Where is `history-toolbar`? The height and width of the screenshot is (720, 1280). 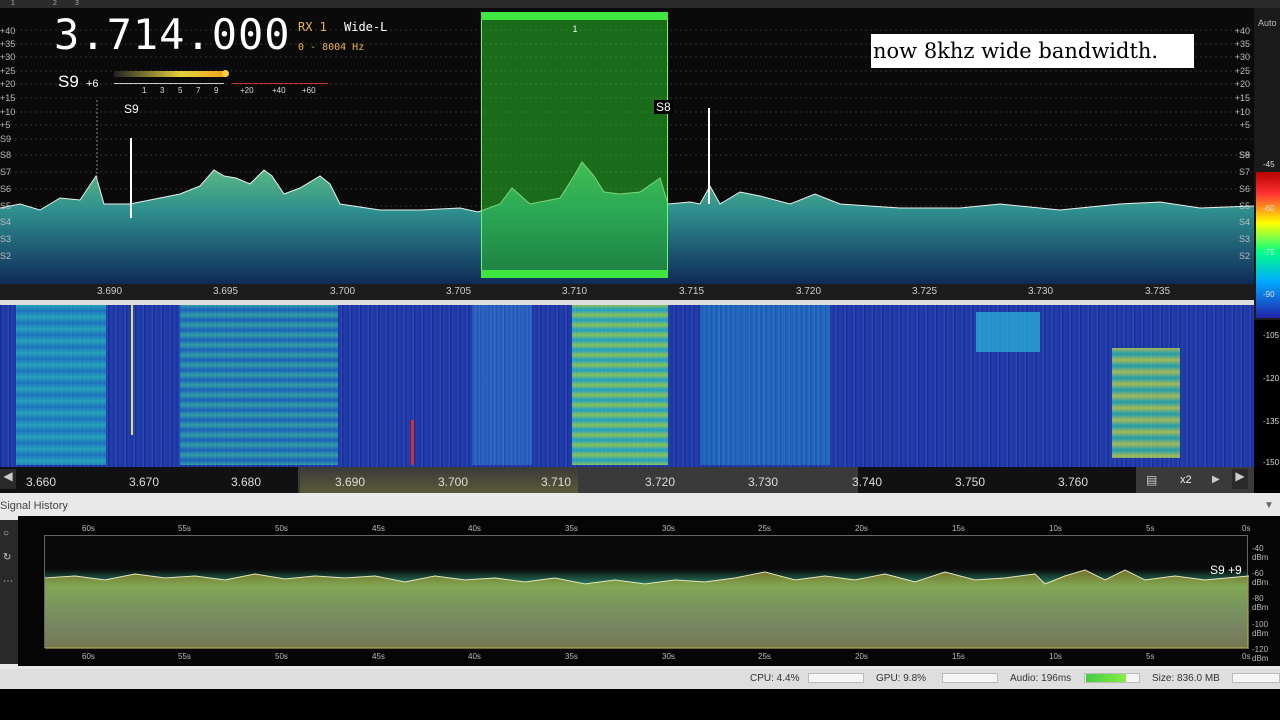 history-toolbar is located at coordinates (9, 592).